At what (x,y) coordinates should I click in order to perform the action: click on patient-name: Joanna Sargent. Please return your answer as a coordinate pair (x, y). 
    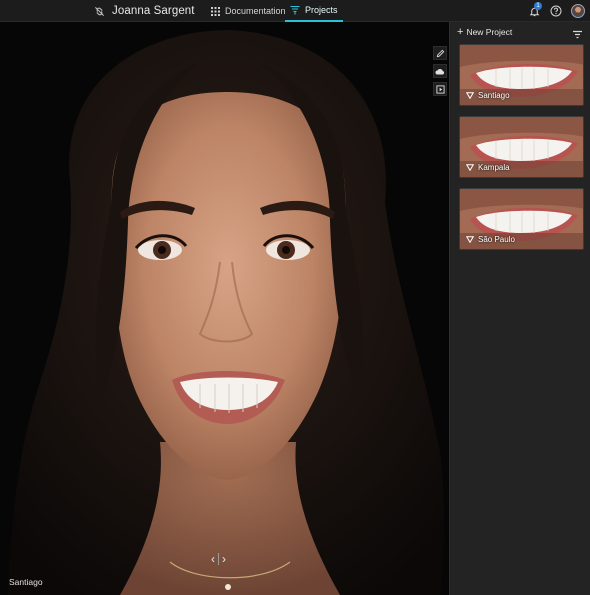
    Looking at the image, I should click on (153, 11).